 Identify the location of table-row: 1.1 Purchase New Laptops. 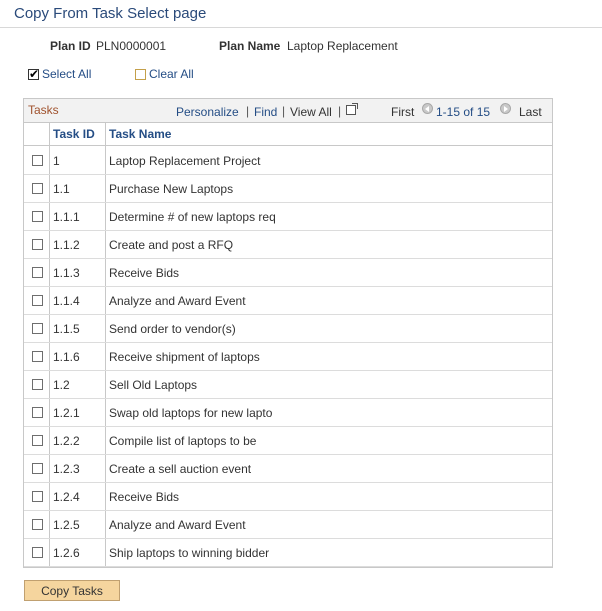
(288, 189).